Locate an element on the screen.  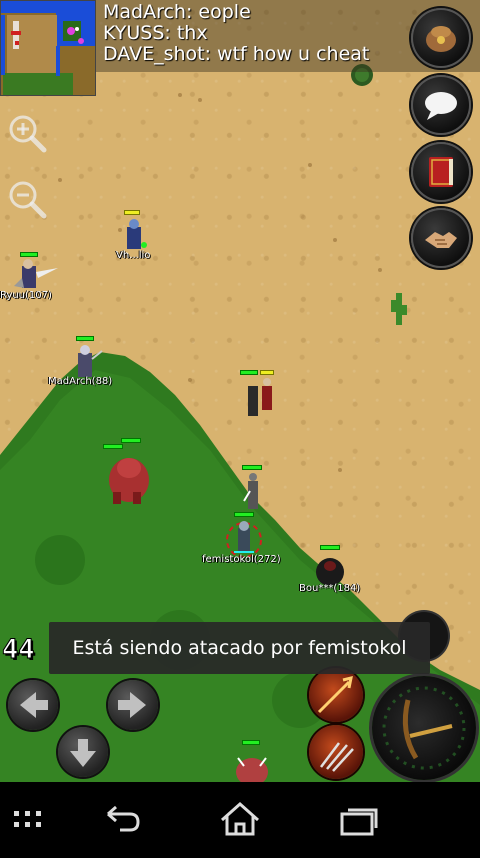
fire-skill-button is located at coordinates (336, 695).